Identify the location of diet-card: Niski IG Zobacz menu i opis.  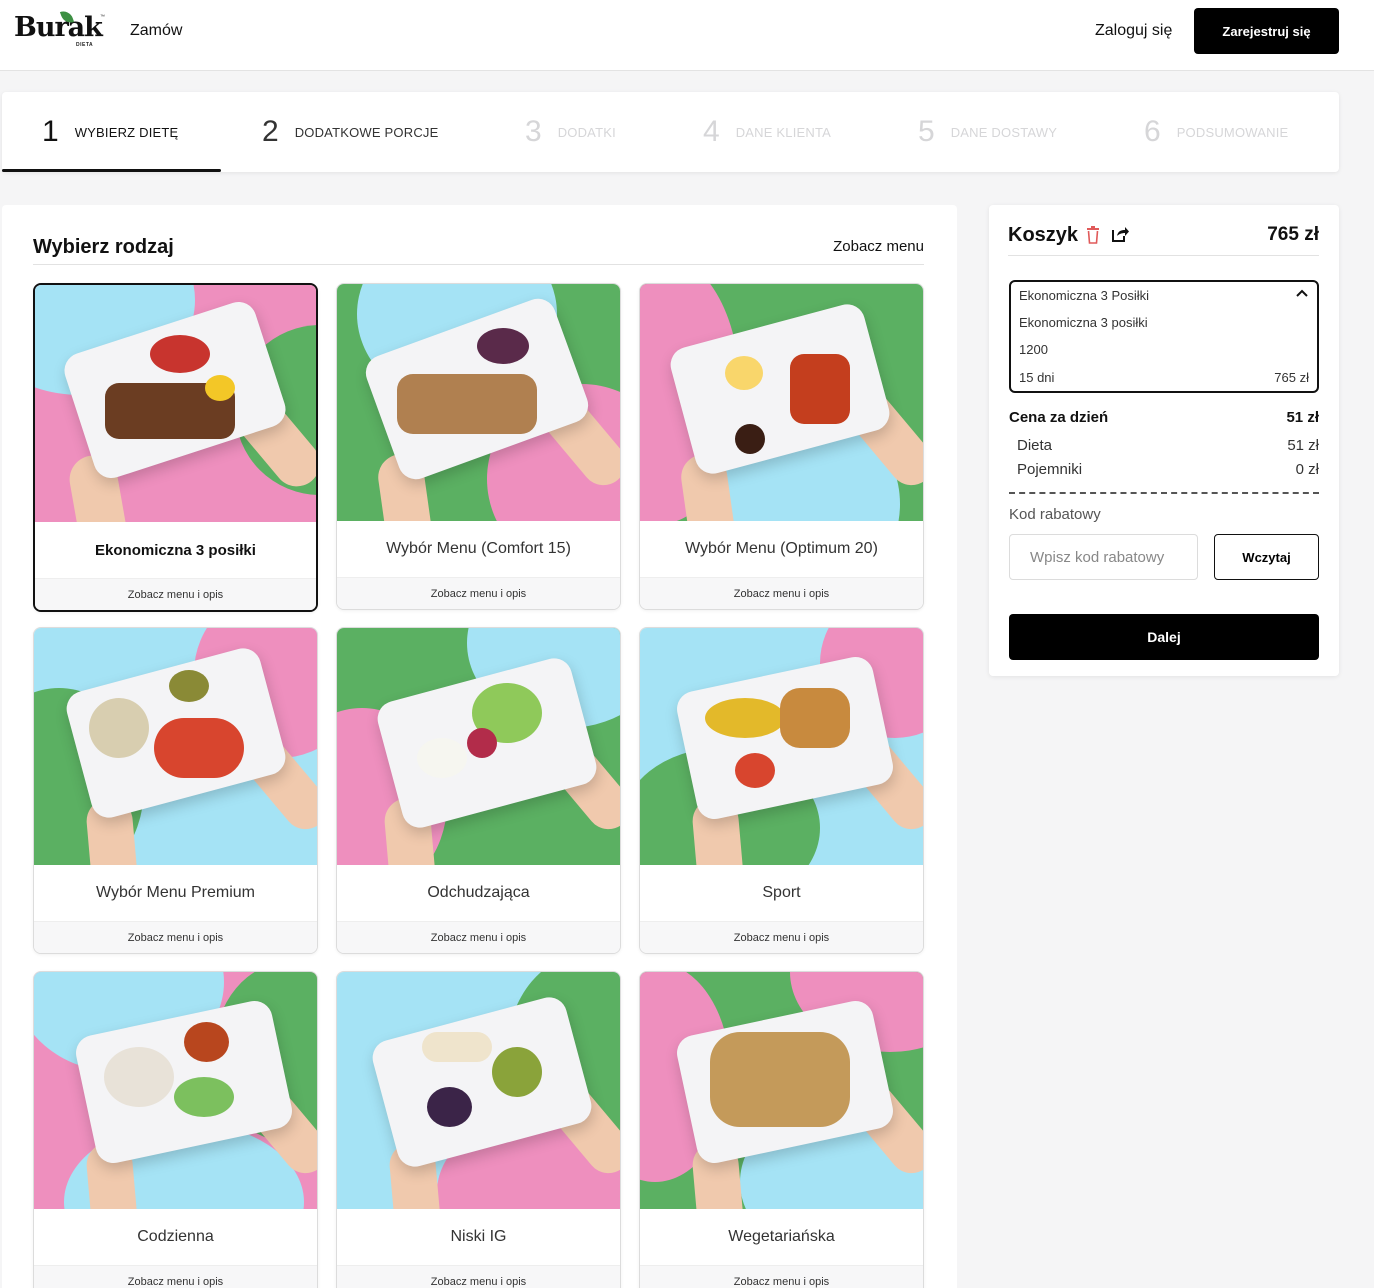
(478, 1129).